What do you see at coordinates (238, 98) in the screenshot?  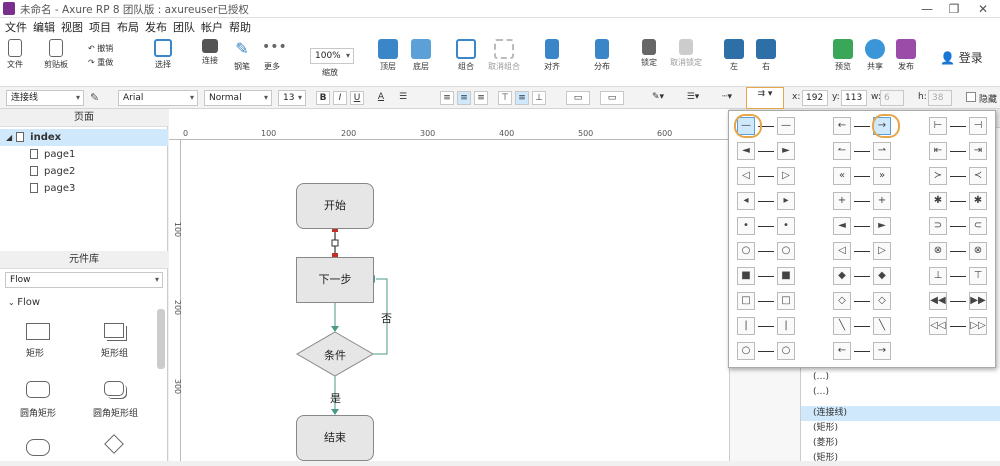 I see `weight-select: Normal` at bounding box center [238, 98].